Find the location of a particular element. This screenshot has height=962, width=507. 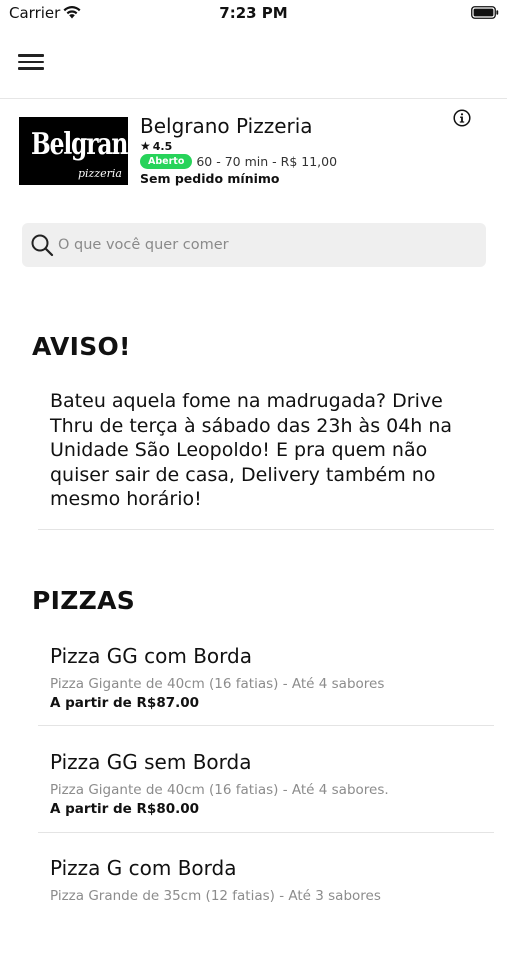

store-status-line: Aberto 60 - 70 min - R$ 11,00 is located at coordinates (238, 161).